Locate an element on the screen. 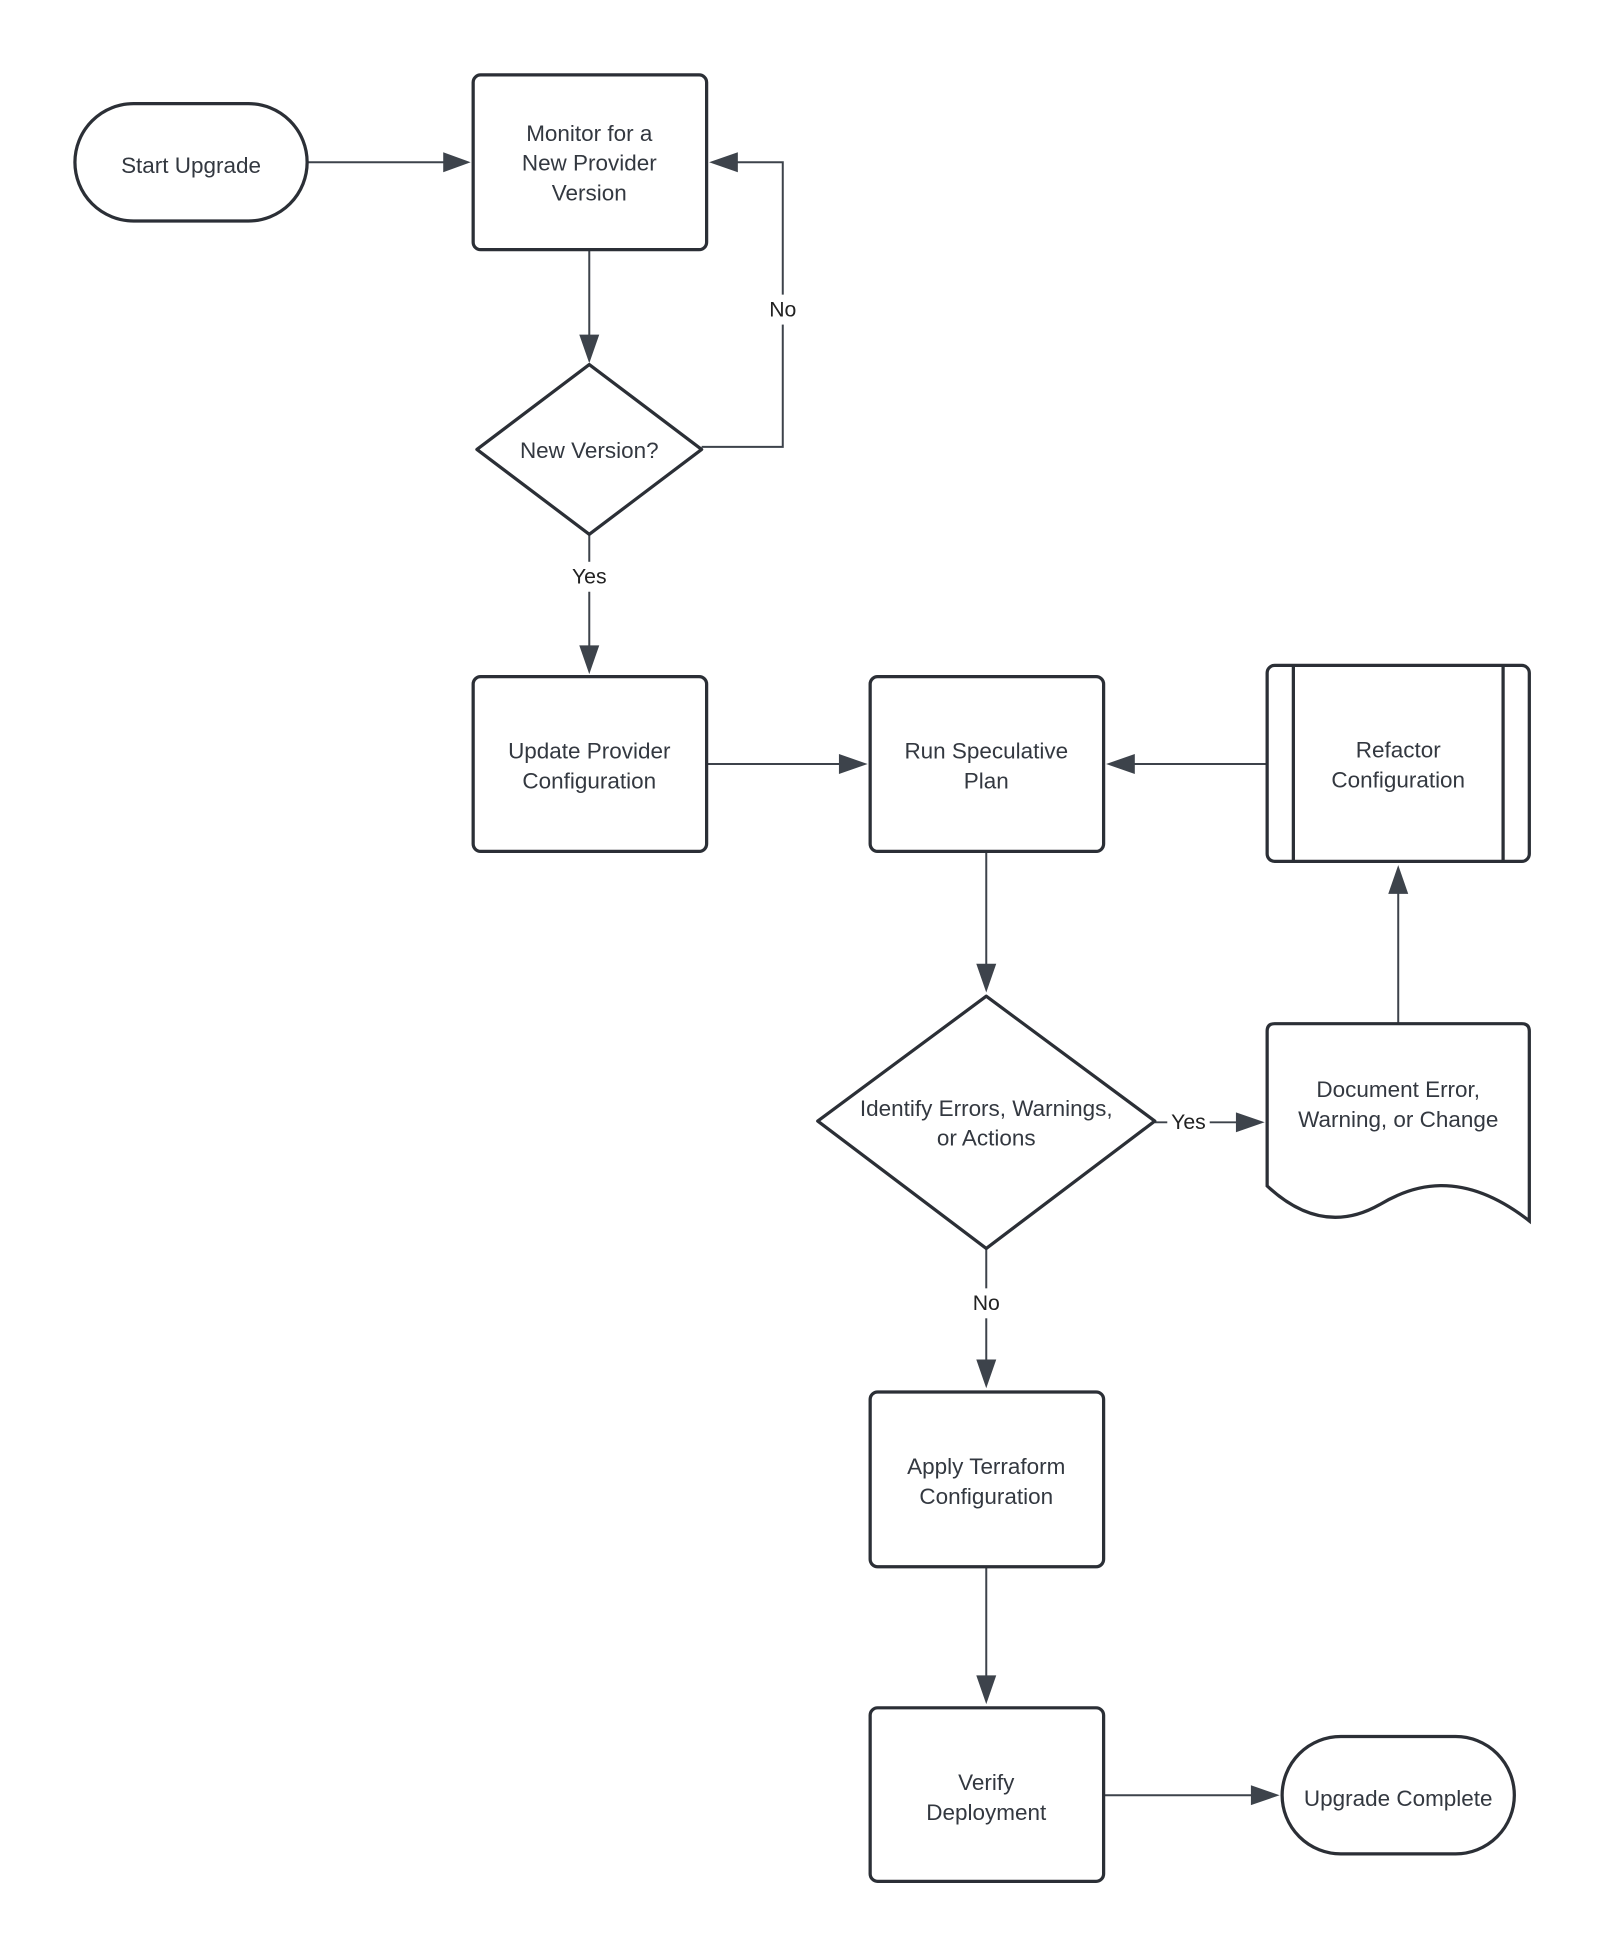 The width and height of the screenshot is (1598, 1950). edge-new-version-yes: Yes is located at coordinates (589, 604).